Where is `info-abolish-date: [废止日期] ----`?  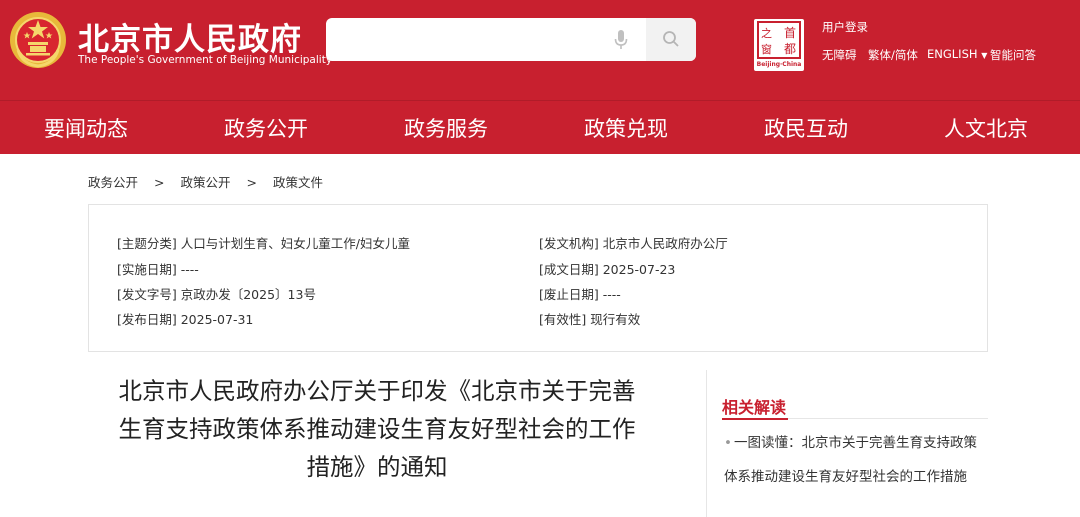
info-abolish-date: [废止日期] ---- is located at coordinates (580, 294).